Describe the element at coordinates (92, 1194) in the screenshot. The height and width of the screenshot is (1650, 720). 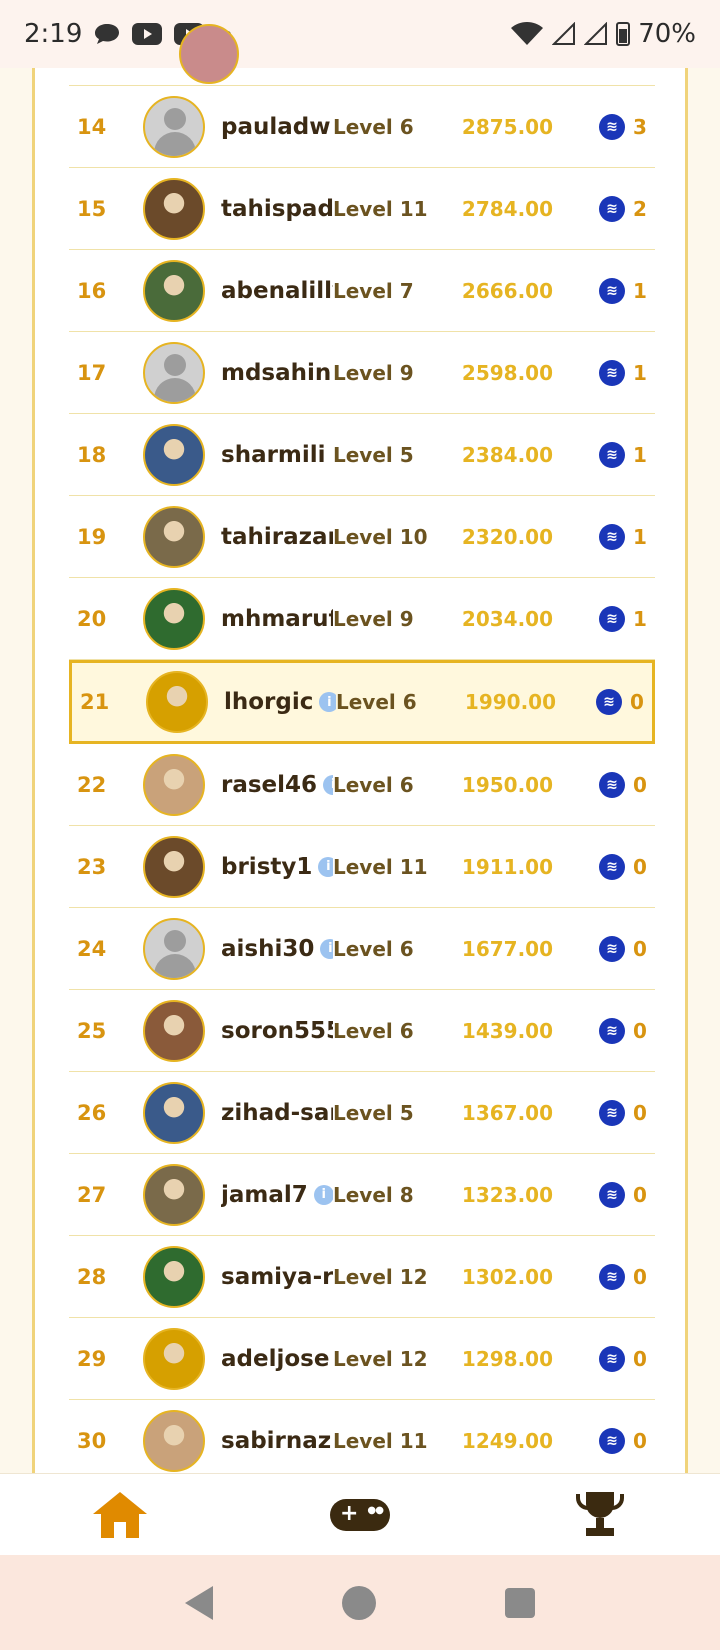
I see `rank-number: 27` at that location.